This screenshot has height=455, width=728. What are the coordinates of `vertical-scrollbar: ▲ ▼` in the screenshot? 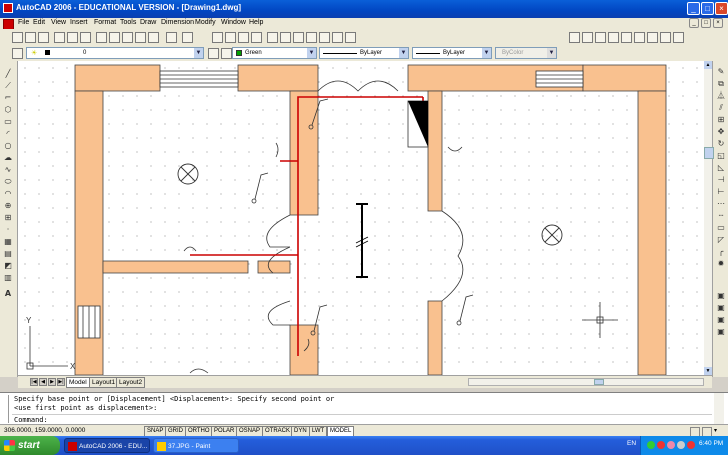 It's located at (709, 218).